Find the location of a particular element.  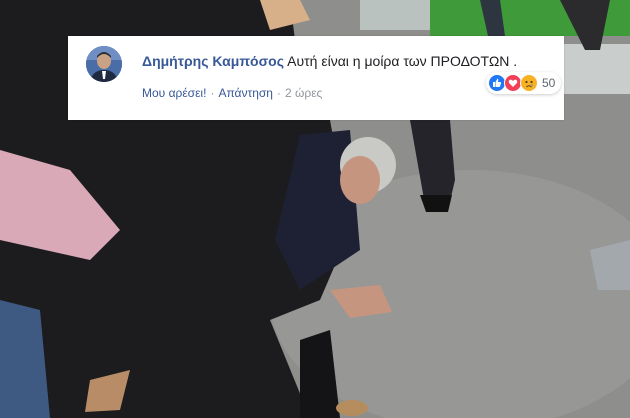

sad-icon is located at coordinates (529, 83).